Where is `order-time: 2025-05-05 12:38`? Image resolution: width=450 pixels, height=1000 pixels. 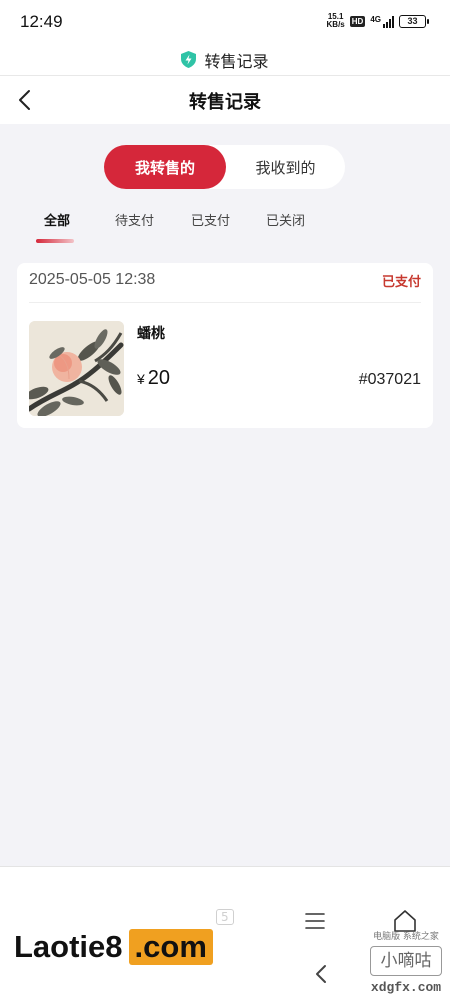
order-time: 2025-05-05 12:38 is located at coordinates (92, 279).